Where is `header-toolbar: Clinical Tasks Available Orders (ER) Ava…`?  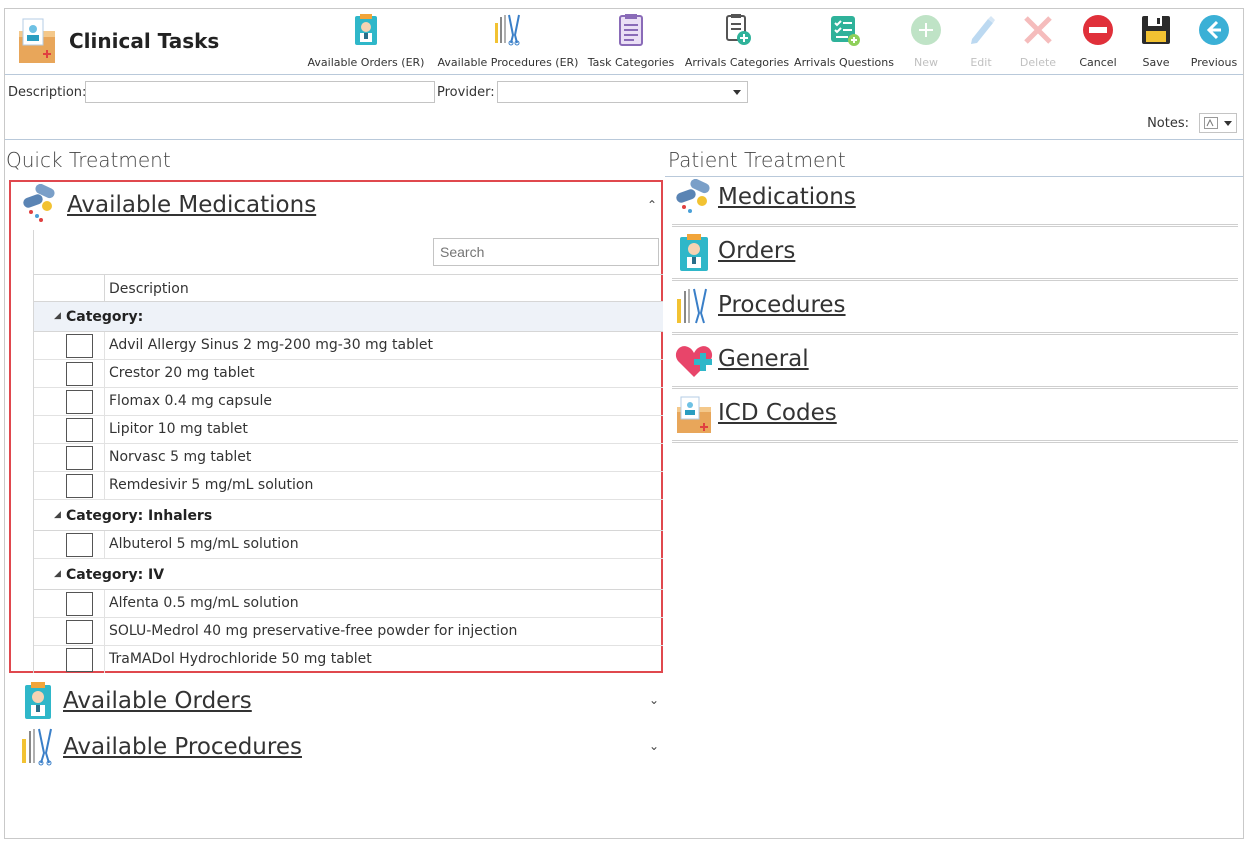
header-toolbar: Clinical Tasks Available Orders (ER) Ava… is located at coordinates (624, 42).